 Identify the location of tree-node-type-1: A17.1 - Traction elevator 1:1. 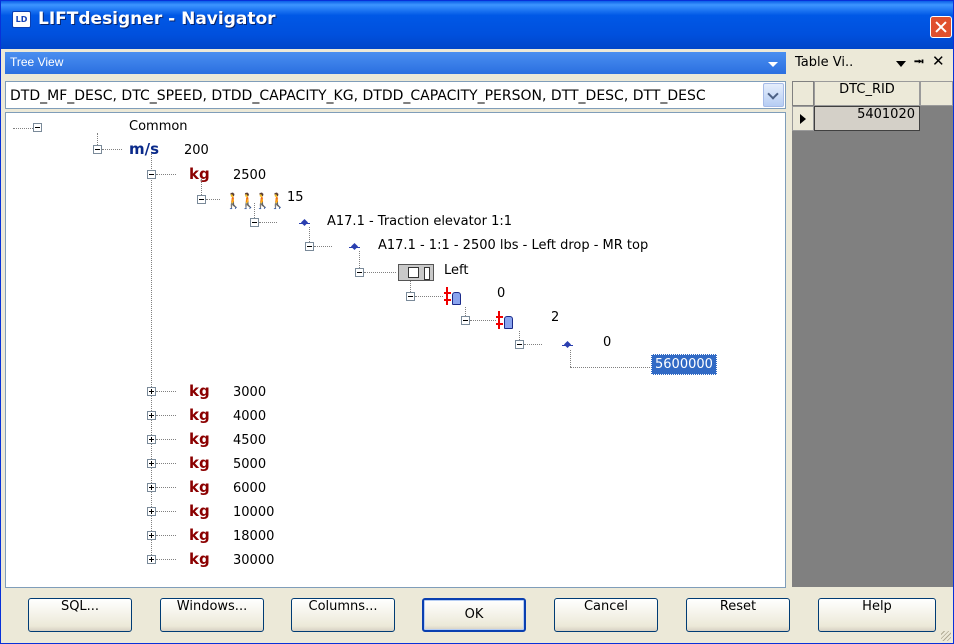
(419, 221).